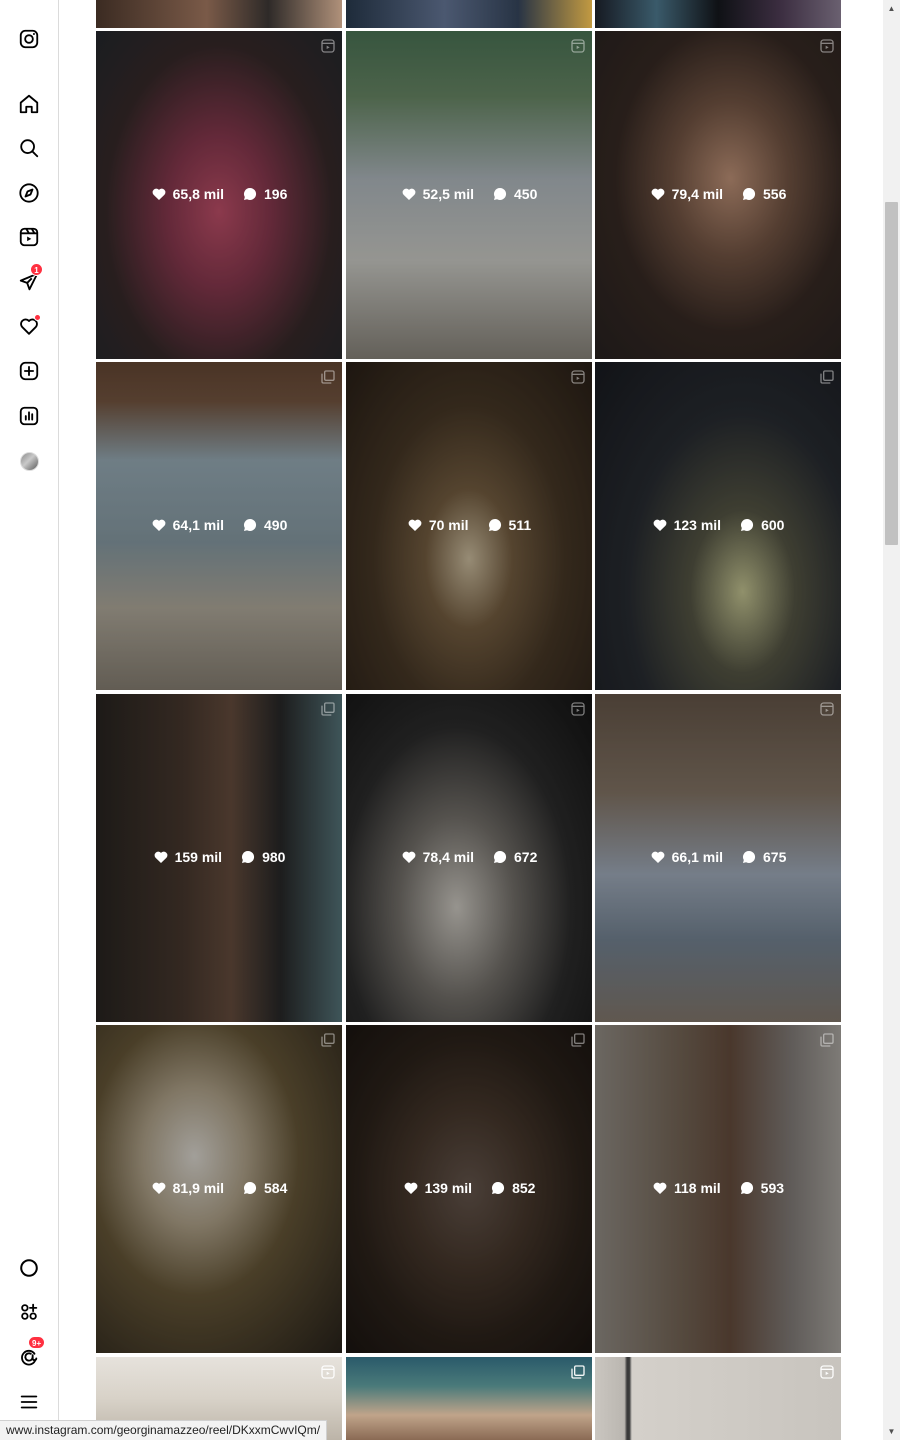 This screenshot has width=900, height=1440. I want to click on likes-stat: 70 mil, so click(438, 525).